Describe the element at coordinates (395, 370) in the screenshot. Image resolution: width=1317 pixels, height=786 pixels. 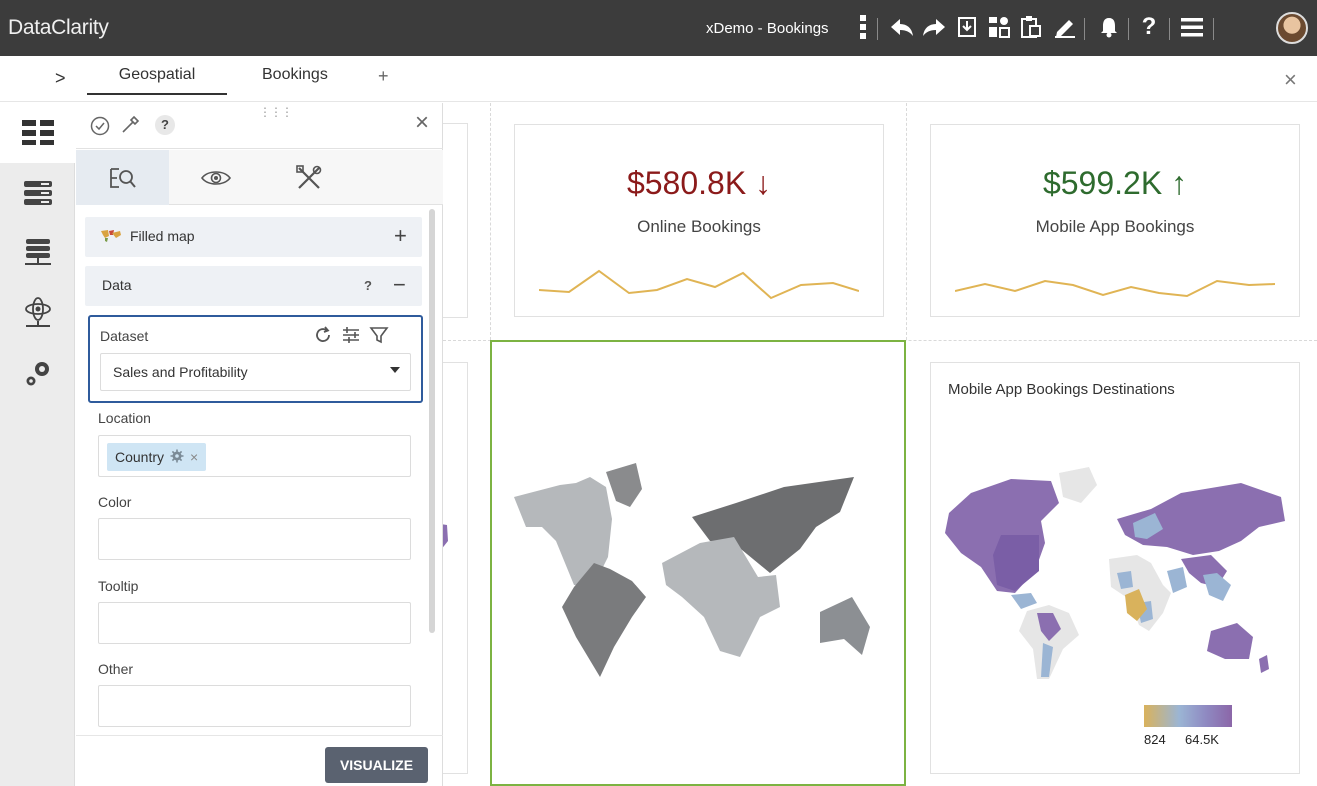
I see `chevron-down-icon` at that location.